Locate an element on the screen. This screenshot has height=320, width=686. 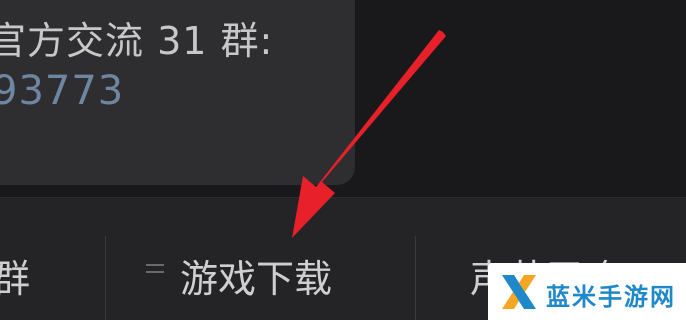
menu-item-game-download: 游戏下载 is located at coordinates (256, 275).